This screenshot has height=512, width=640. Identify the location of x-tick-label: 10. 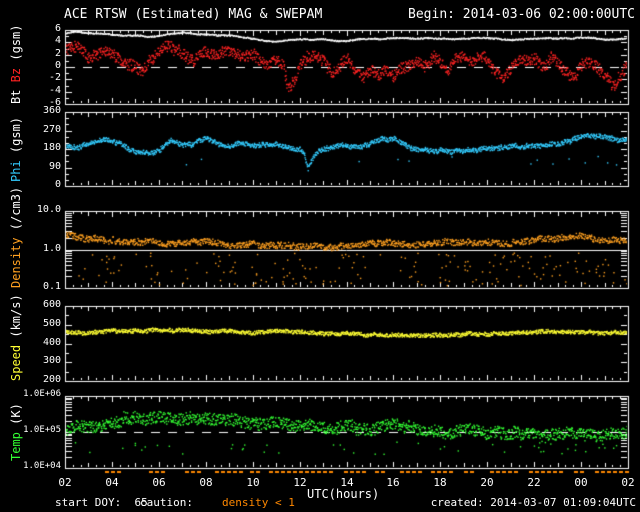
(253, 482).